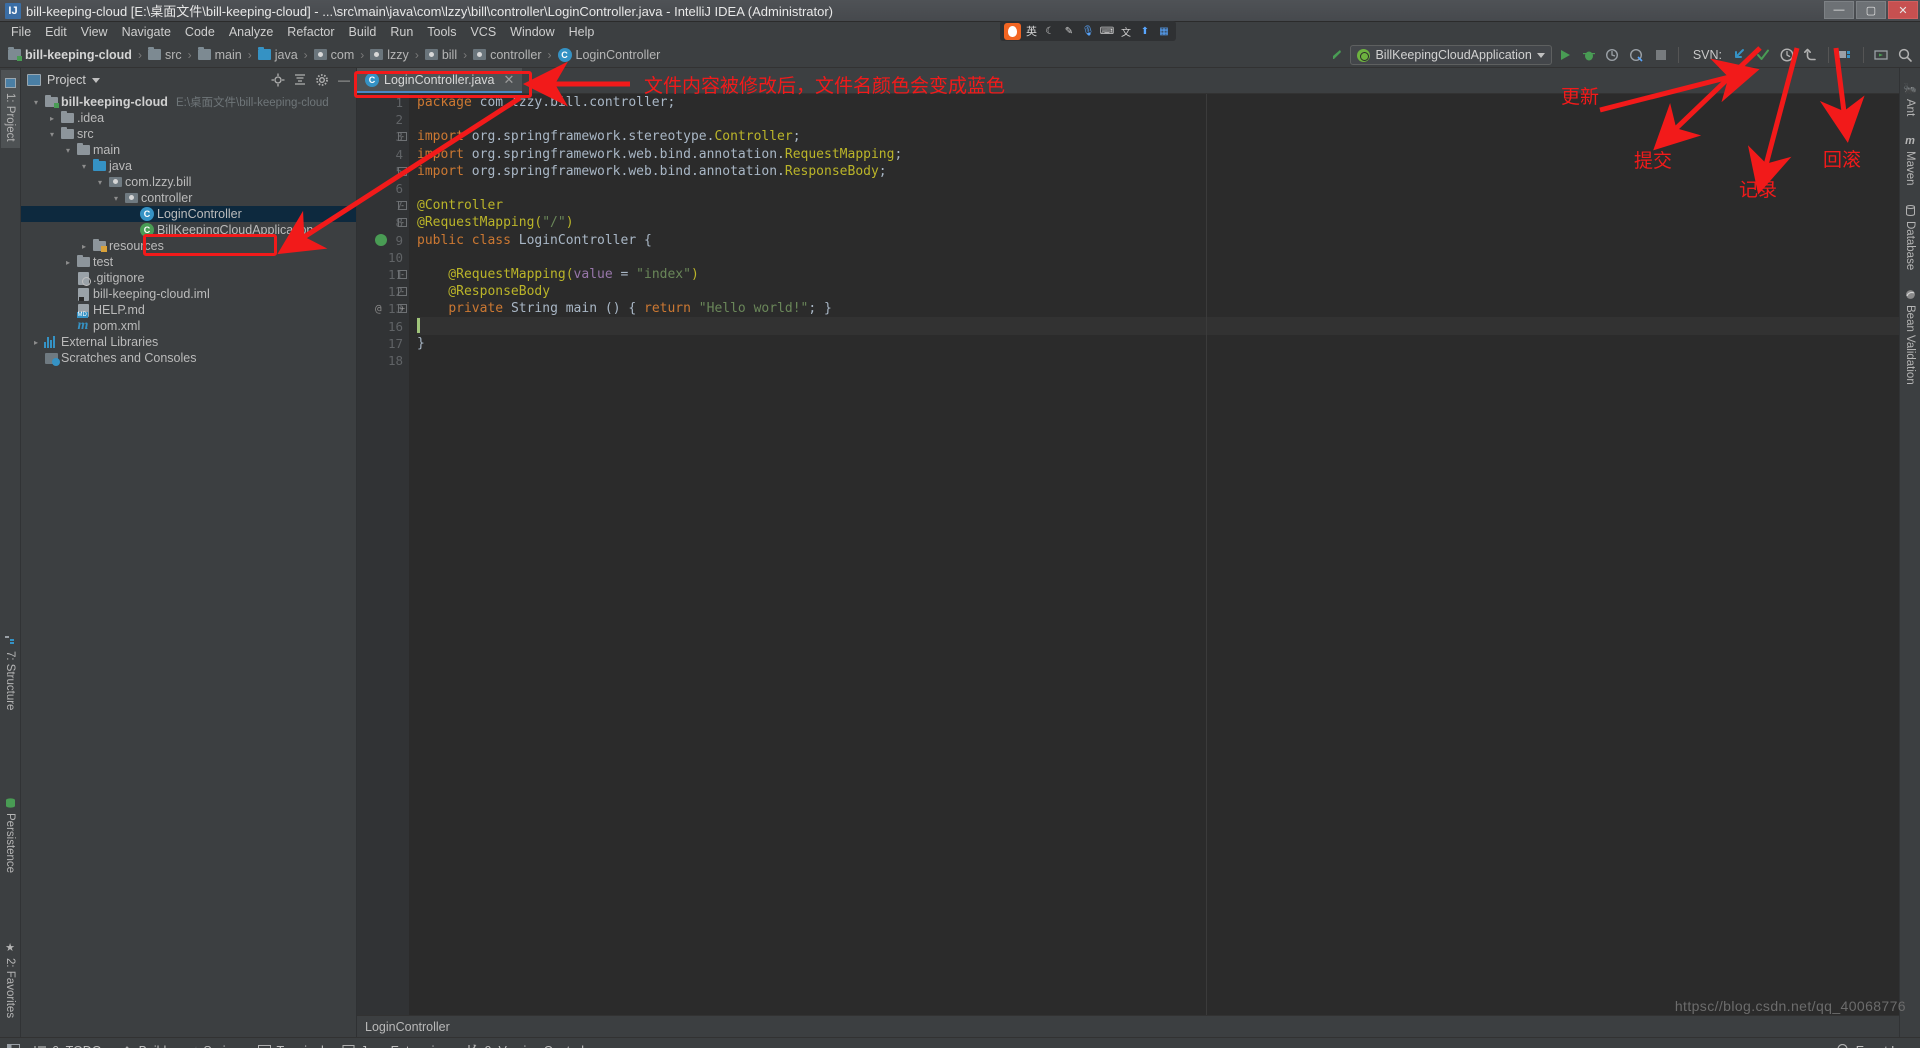  Describe the element at coordinates (143, 1046) in the screenshot. I see `statusbar-item-build: Build` at that location.